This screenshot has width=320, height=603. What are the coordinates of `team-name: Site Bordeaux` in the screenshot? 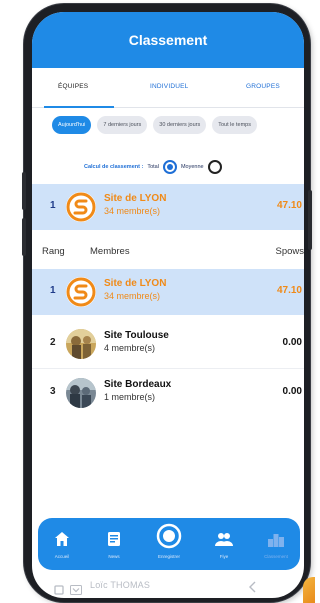 It's located at (138, 384).